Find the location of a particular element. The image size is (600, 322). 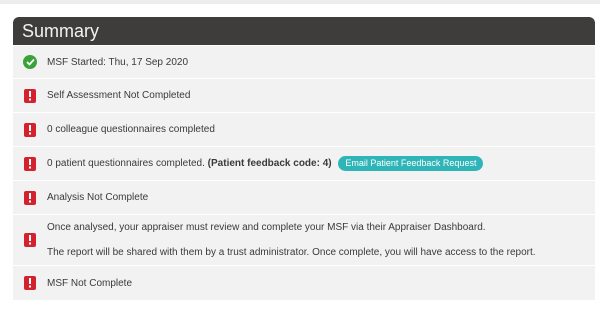

top-divider is located at coordinates (300, 2).